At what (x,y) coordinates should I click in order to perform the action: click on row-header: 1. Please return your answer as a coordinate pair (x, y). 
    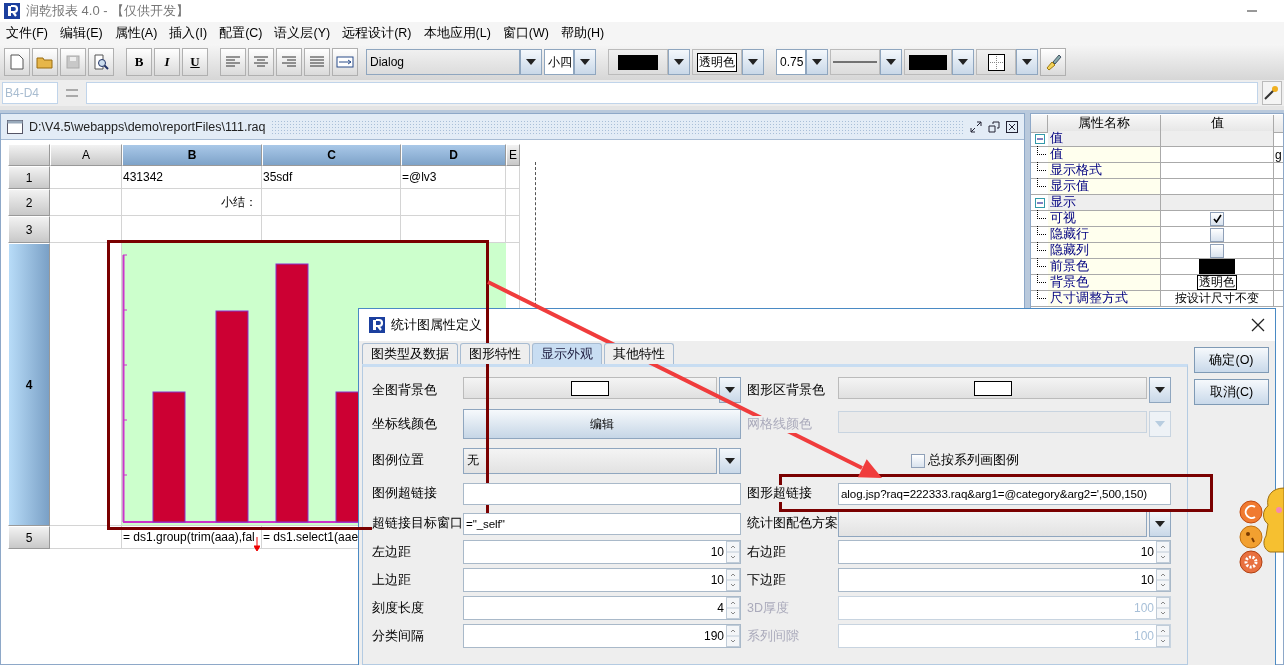
    Looking at the image, I should click on (29, 177).